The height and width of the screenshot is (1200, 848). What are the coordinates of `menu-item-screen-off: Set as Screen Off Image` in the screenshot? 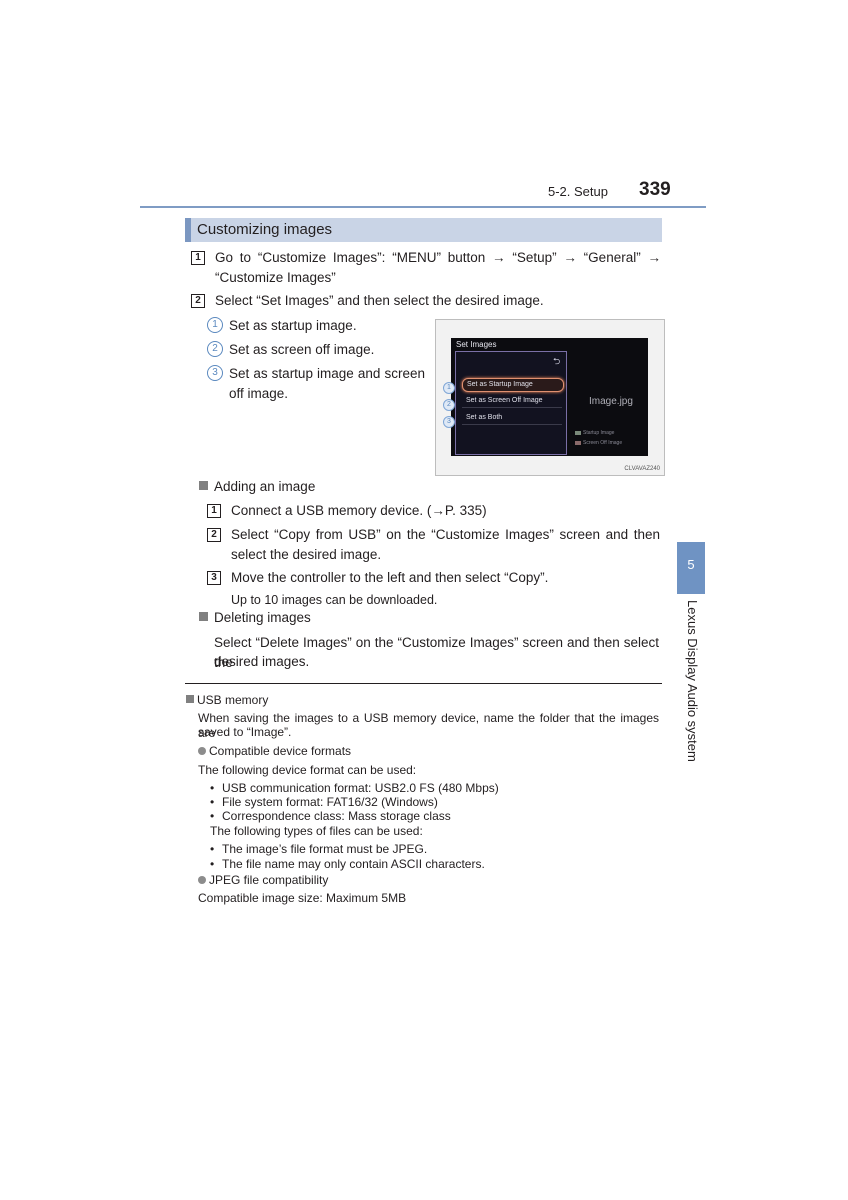 It's located at (512, 401).